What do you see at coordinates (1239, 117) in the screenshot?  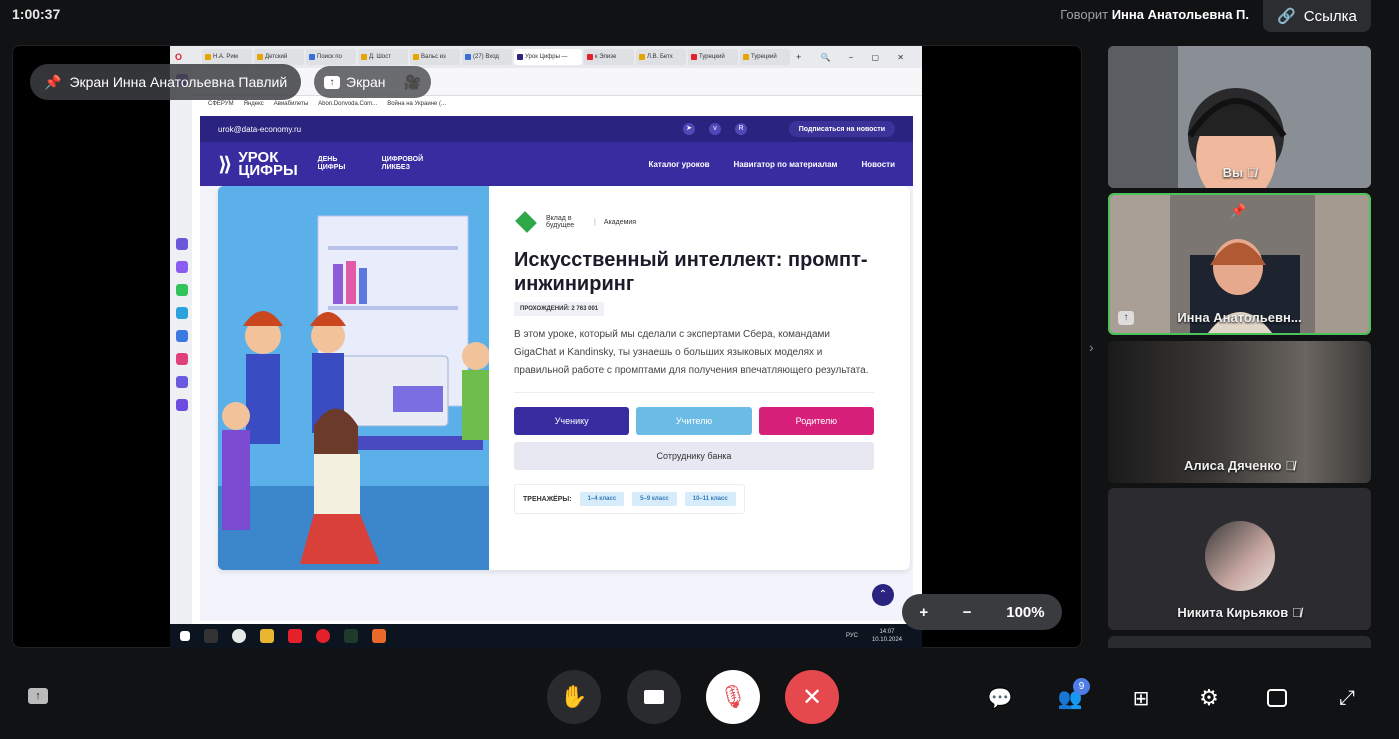 I see `participant-tile-self: Вы 🎙̸` at bounding box center [1239, 117].